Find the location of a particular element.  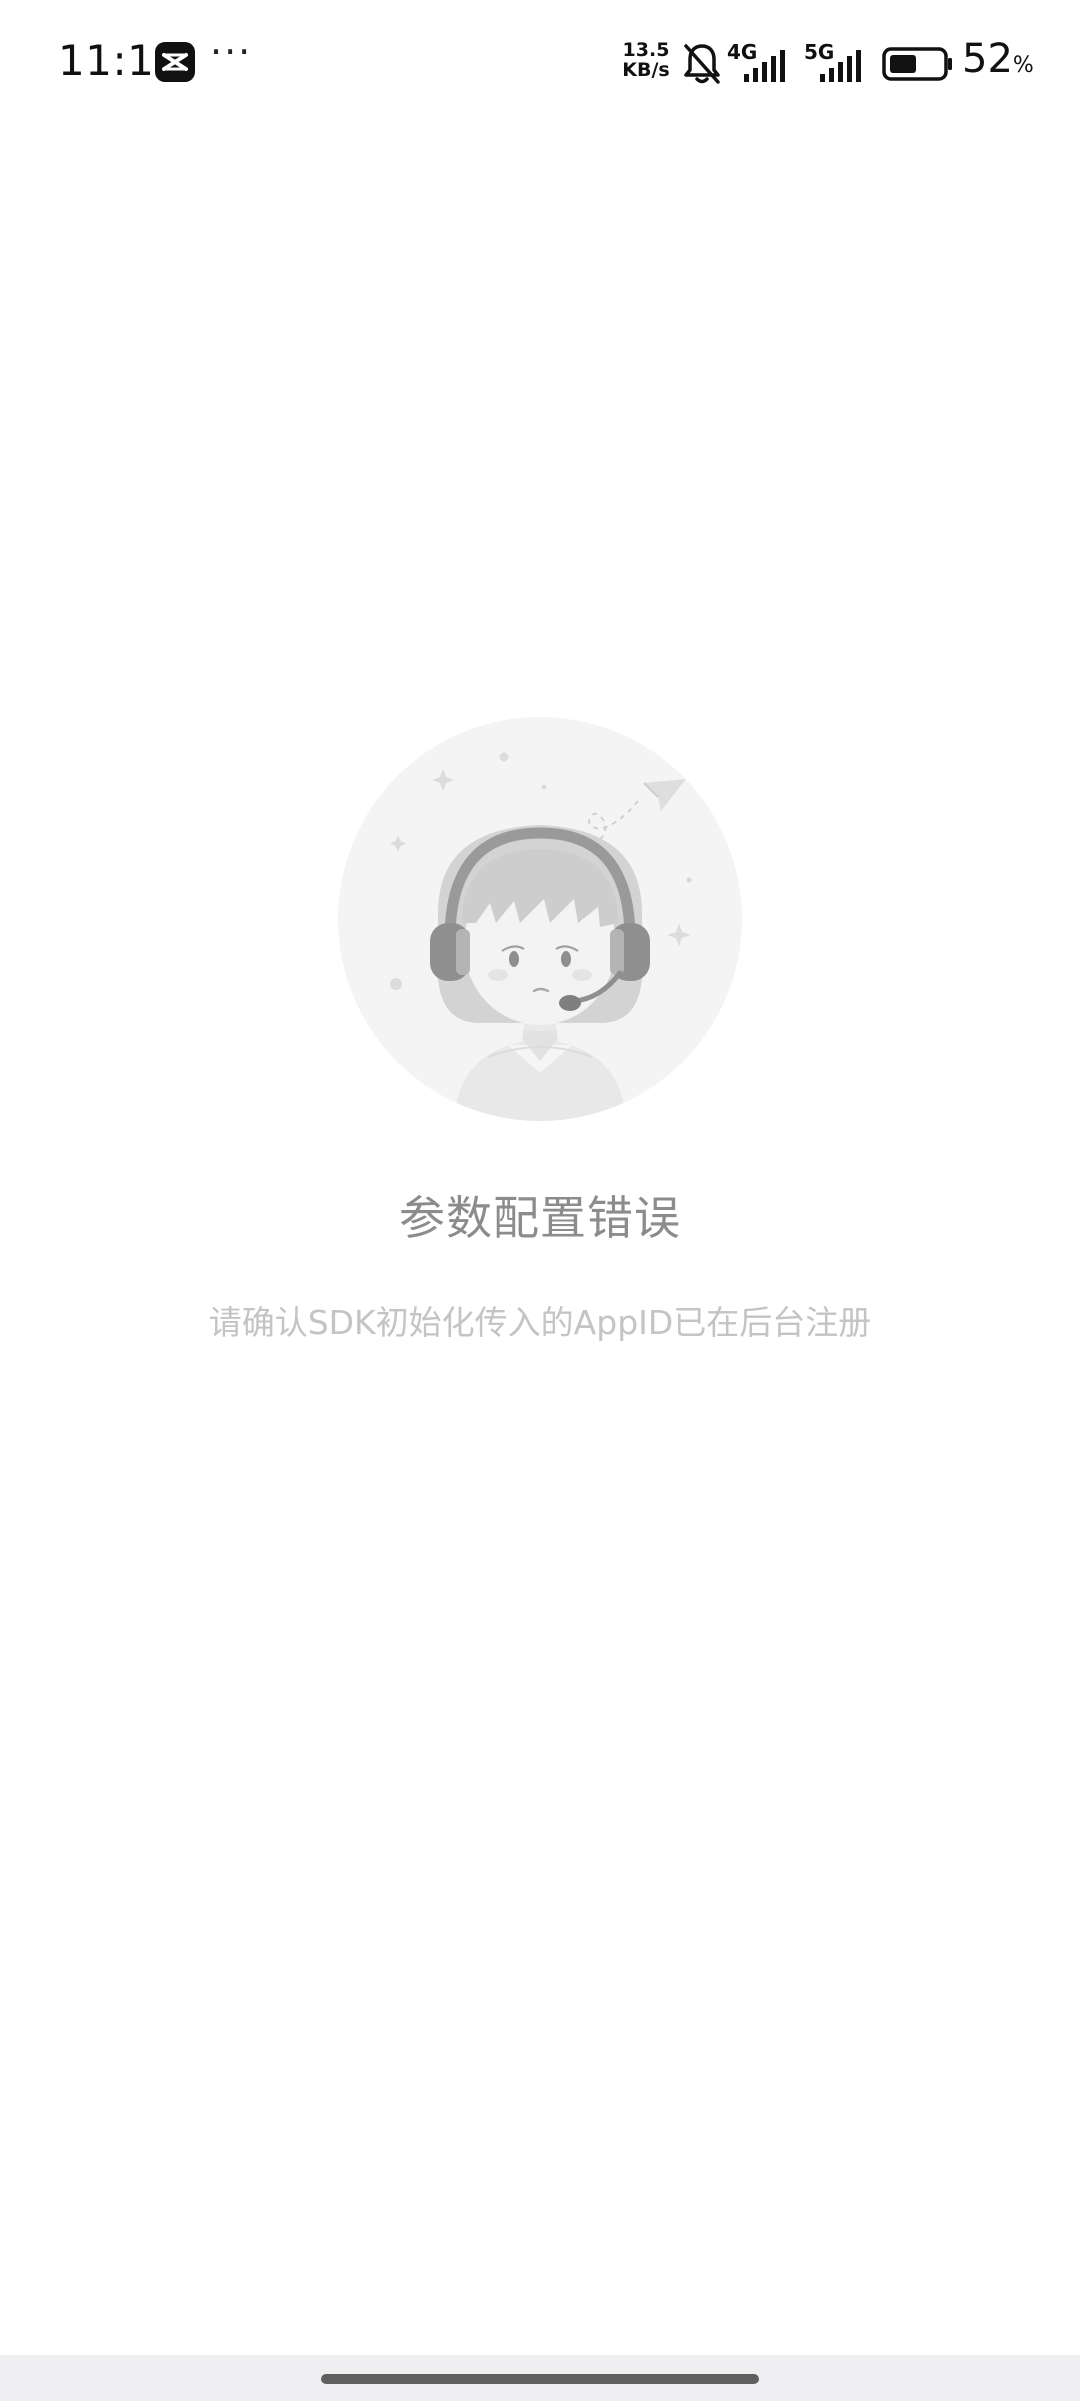

network-speed: 13.5 KB/s is located at coordinates (646, 60).